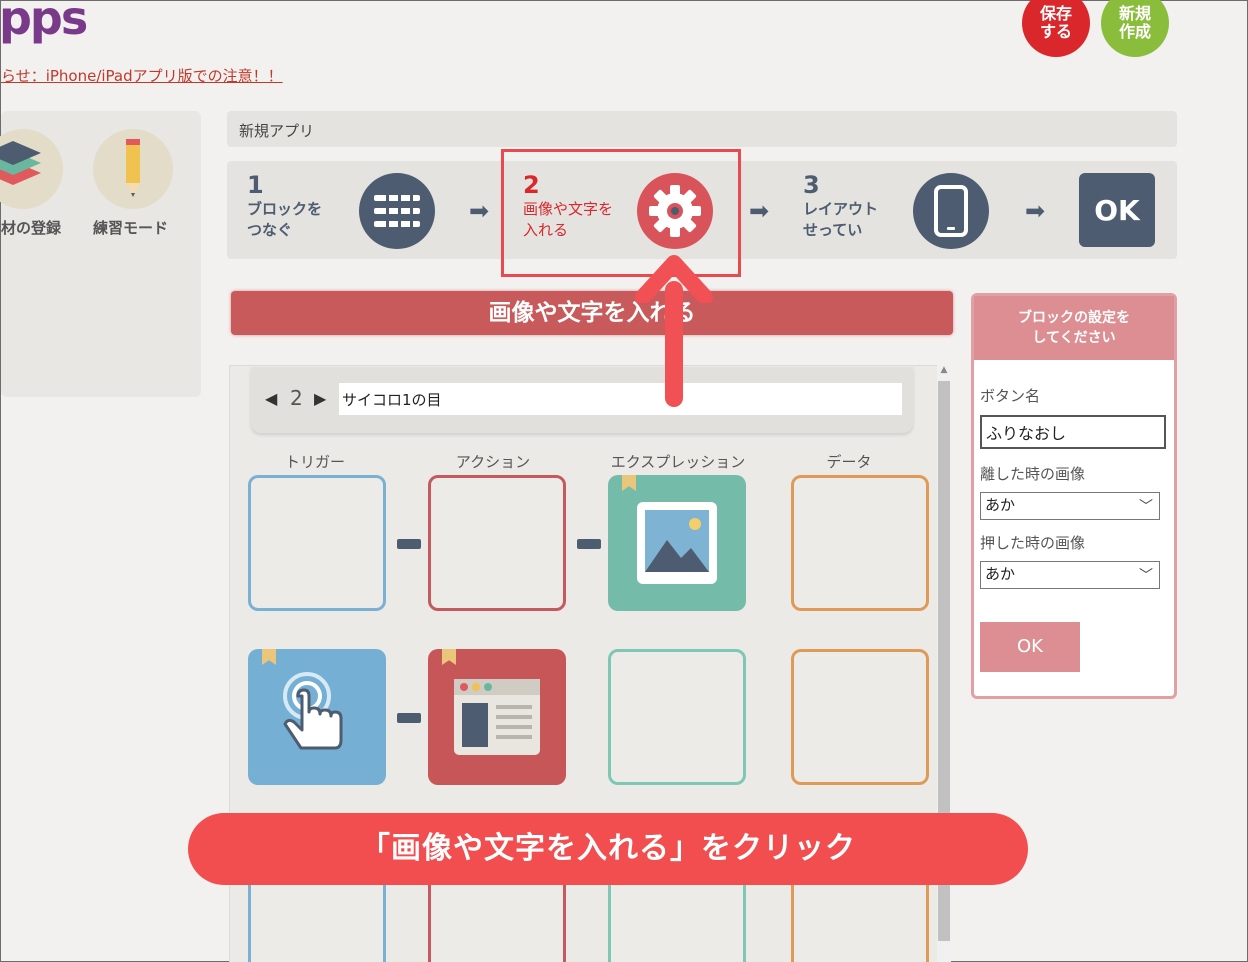 Image resolution: width=1248 pixels, height=962 pixels. Describe the element at coordinates (317, 543) in the screenshot. I see `trigger-slot` at that location.